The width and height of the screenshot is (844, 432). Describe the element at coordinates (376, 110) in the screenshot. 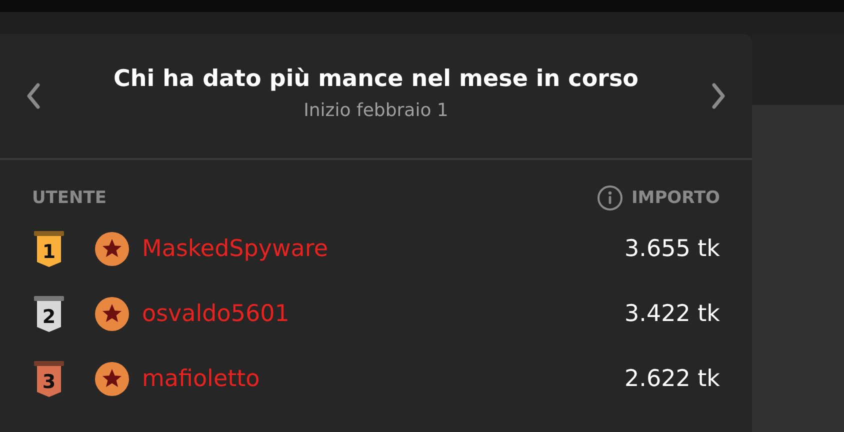

I see `leaderboard-subtitle: Inizio febbraio 1` at that location.